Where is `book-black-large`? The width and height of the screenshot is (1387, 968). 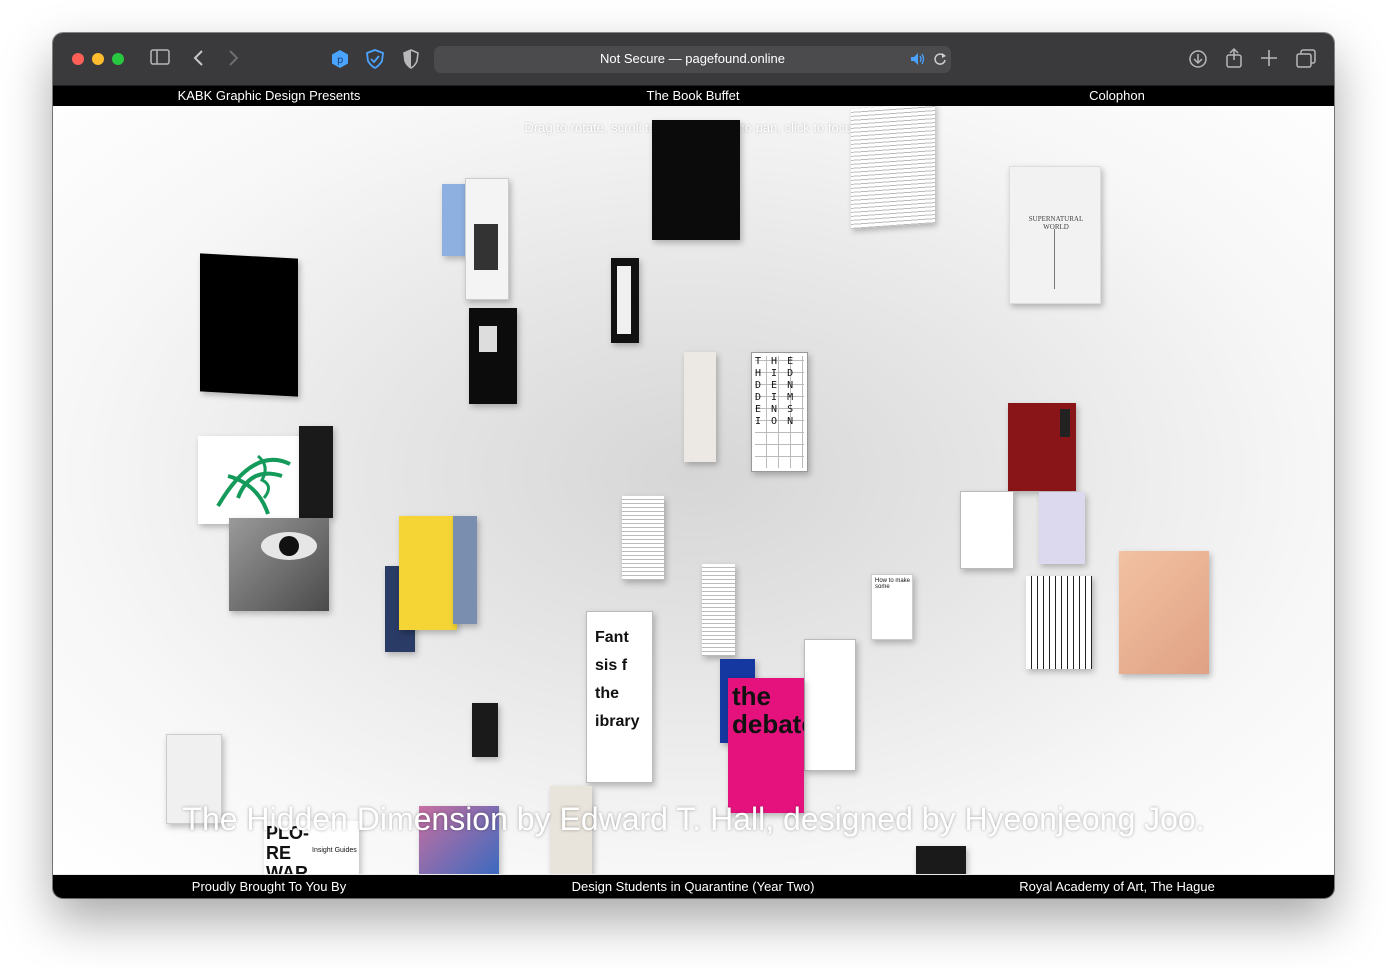
book-black-large is located at coordinates (249, 325).